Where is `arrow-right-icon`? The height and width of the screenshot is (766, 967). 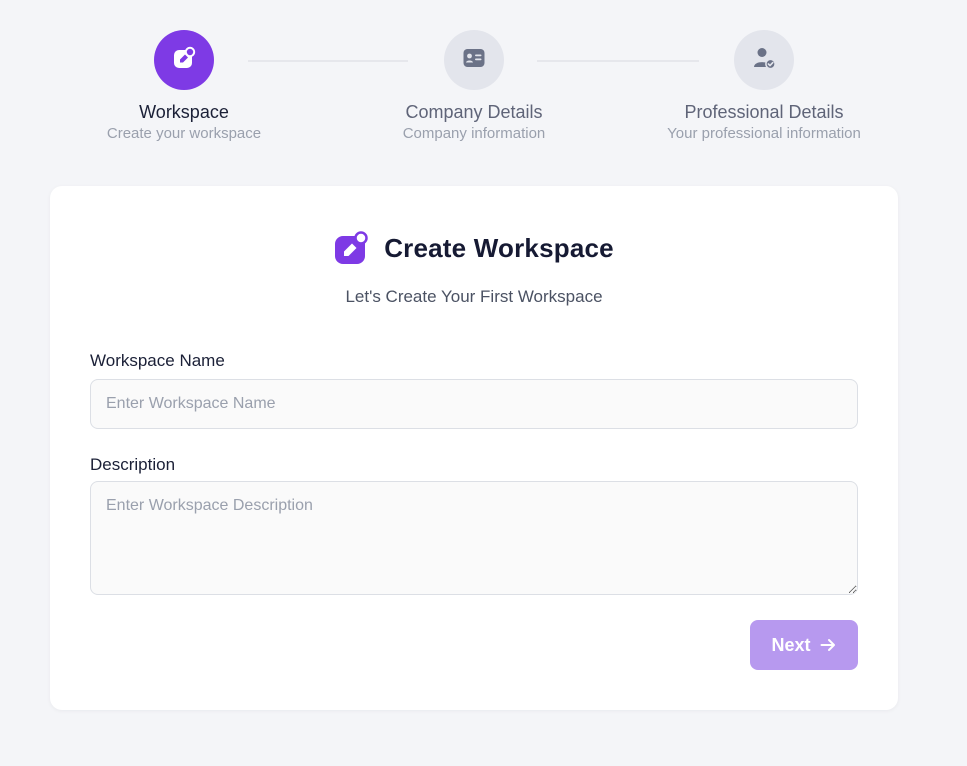
arrow-right-icon is located at coordinates (828, 645).